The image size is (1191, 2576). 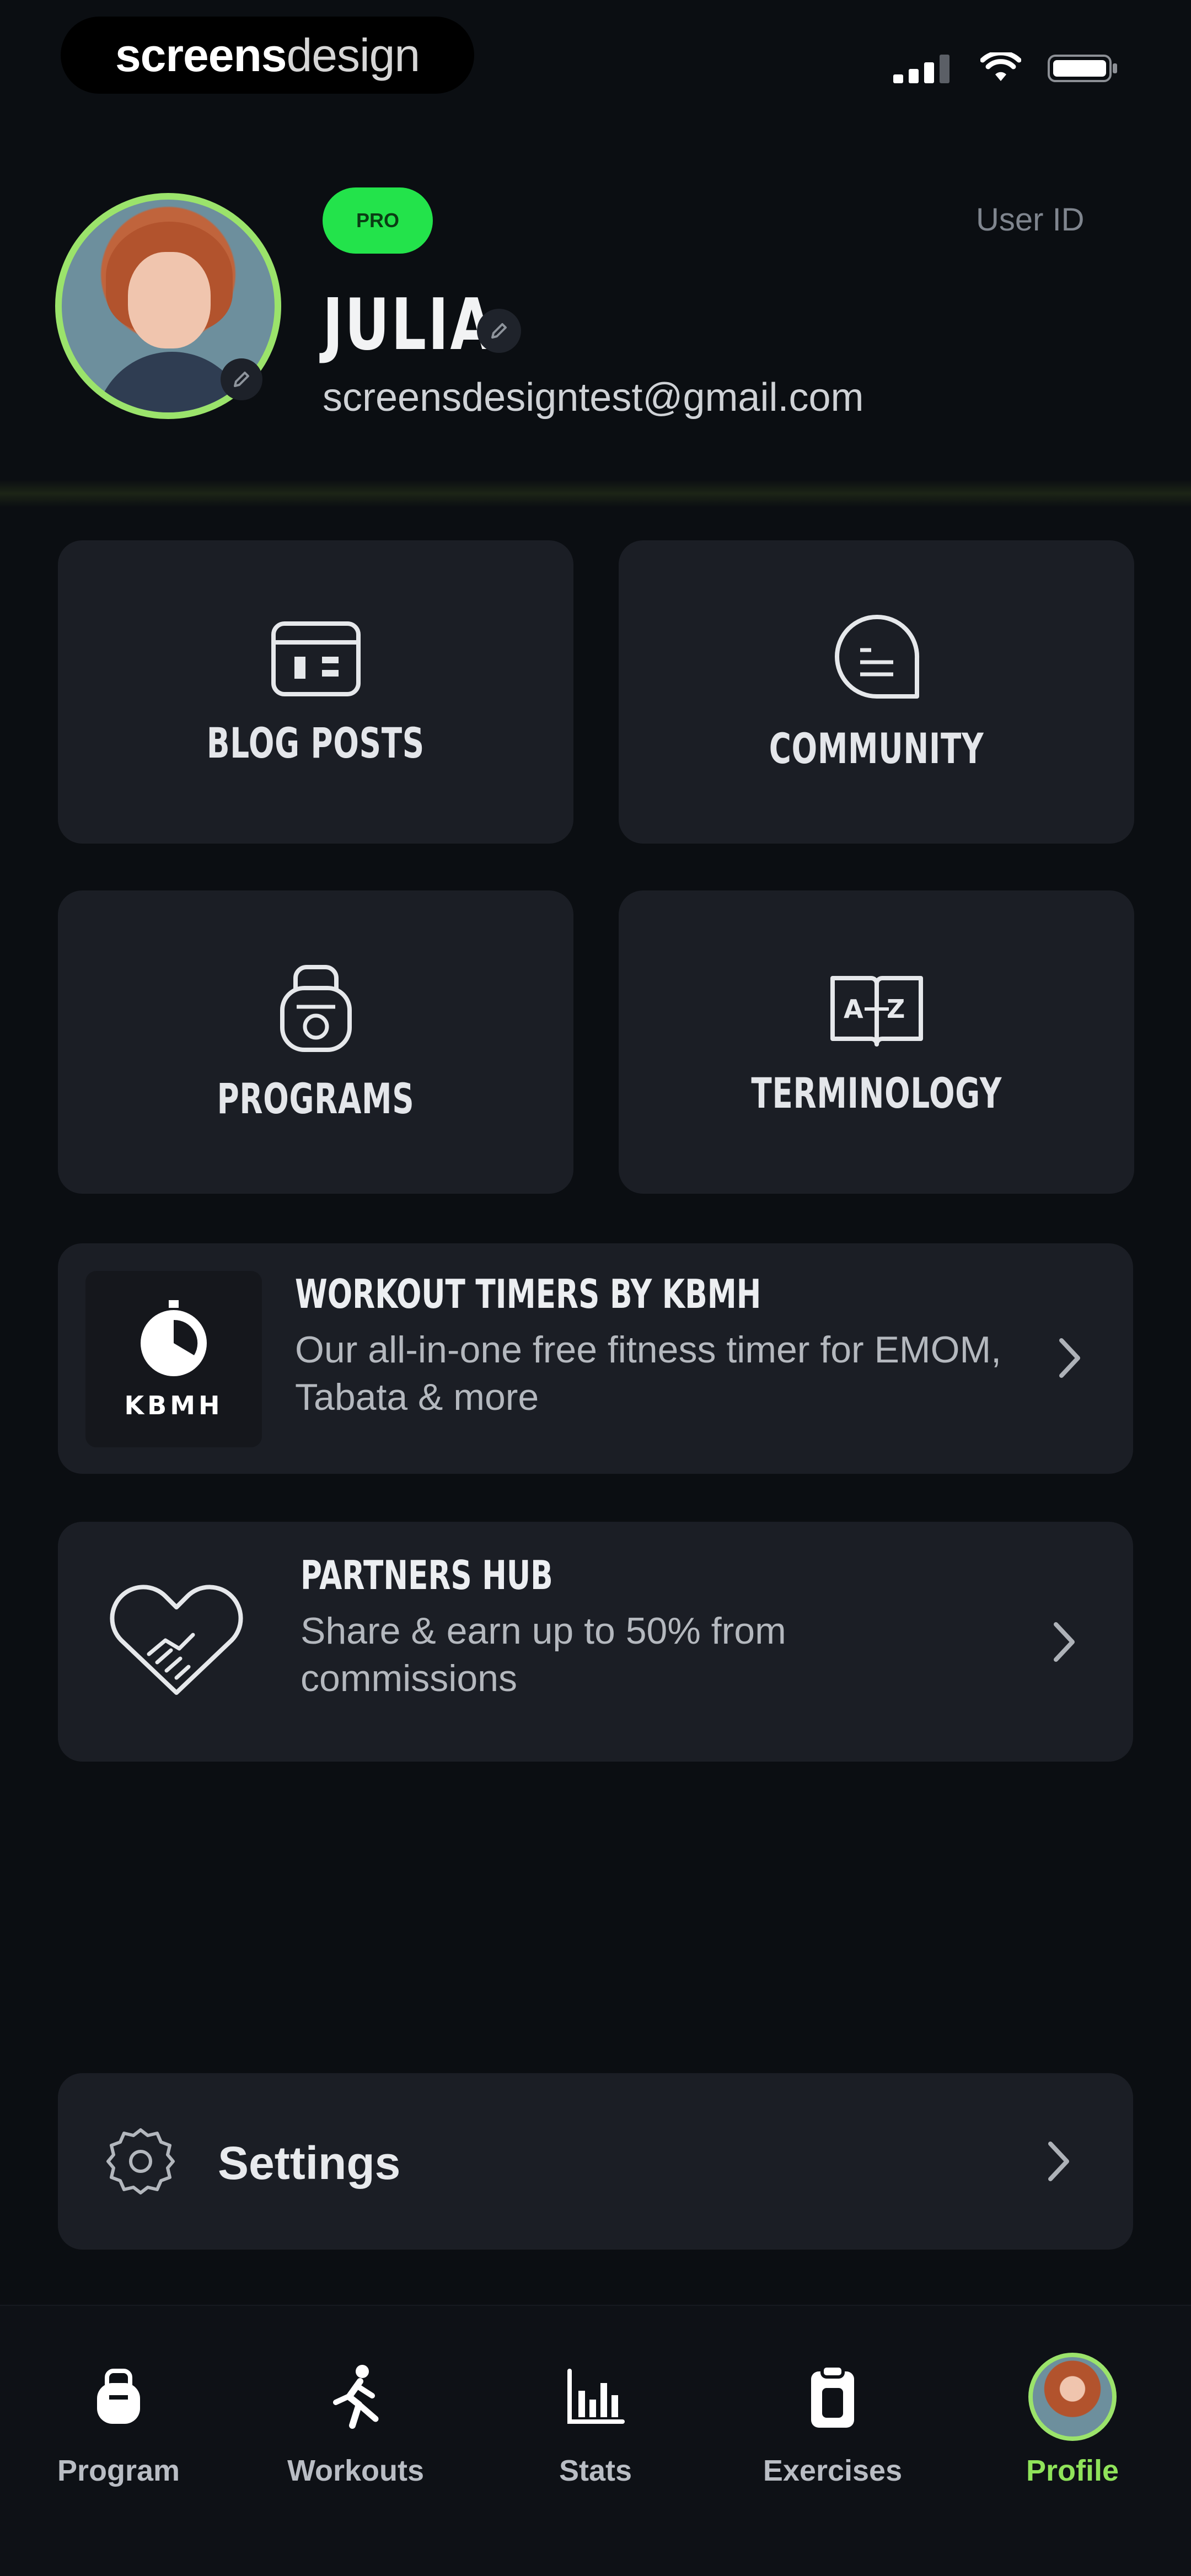 What do you see at coordinates (316, 658) in the screenshot?
I see `calendar-icon` at bounding box center [316, 658].